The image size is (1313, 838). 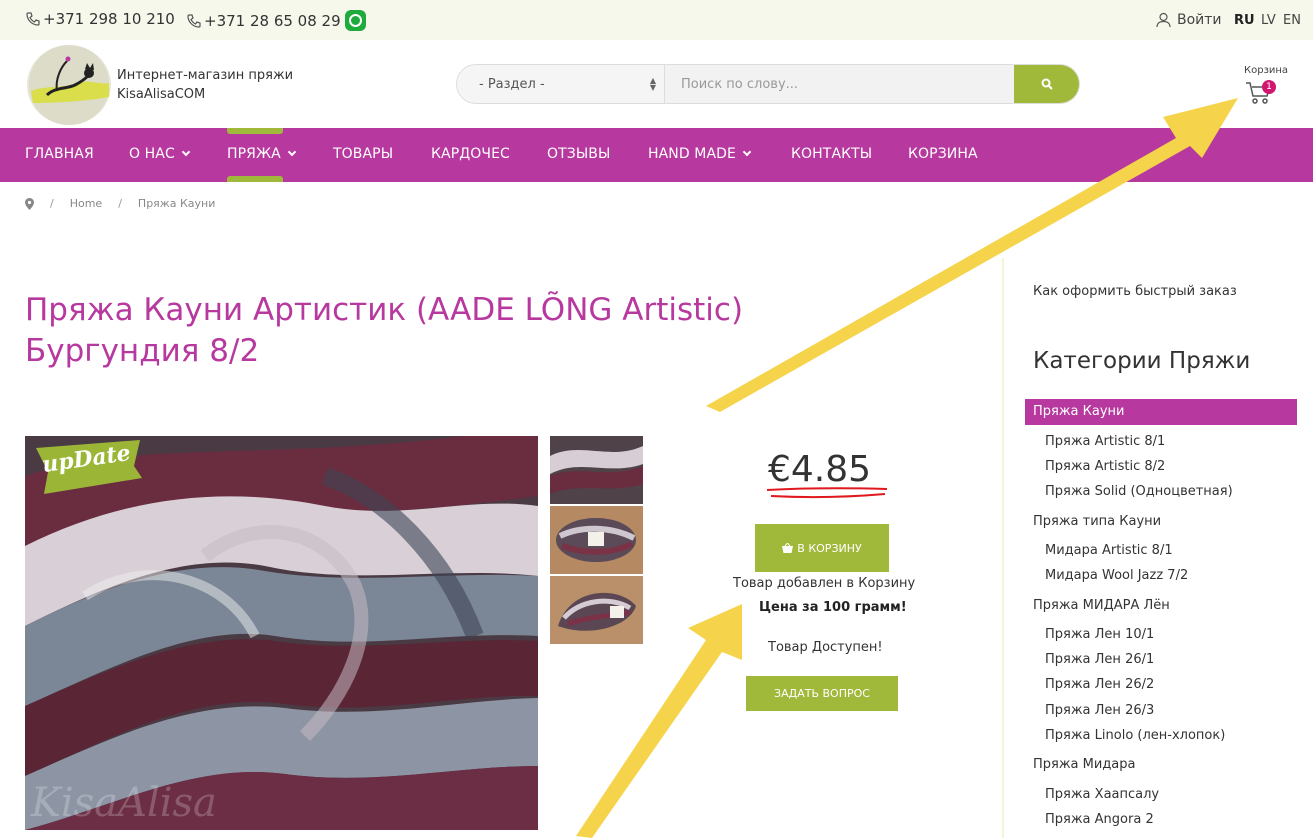 I want to click on sidebar-category-item: Пряжа Artistic 8/2, so click(x=1105, y=466).